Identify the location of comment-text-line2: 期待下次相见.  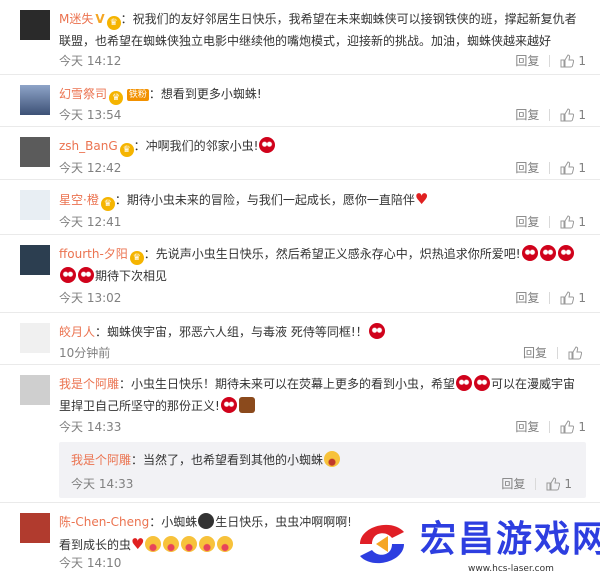
(131, 276).